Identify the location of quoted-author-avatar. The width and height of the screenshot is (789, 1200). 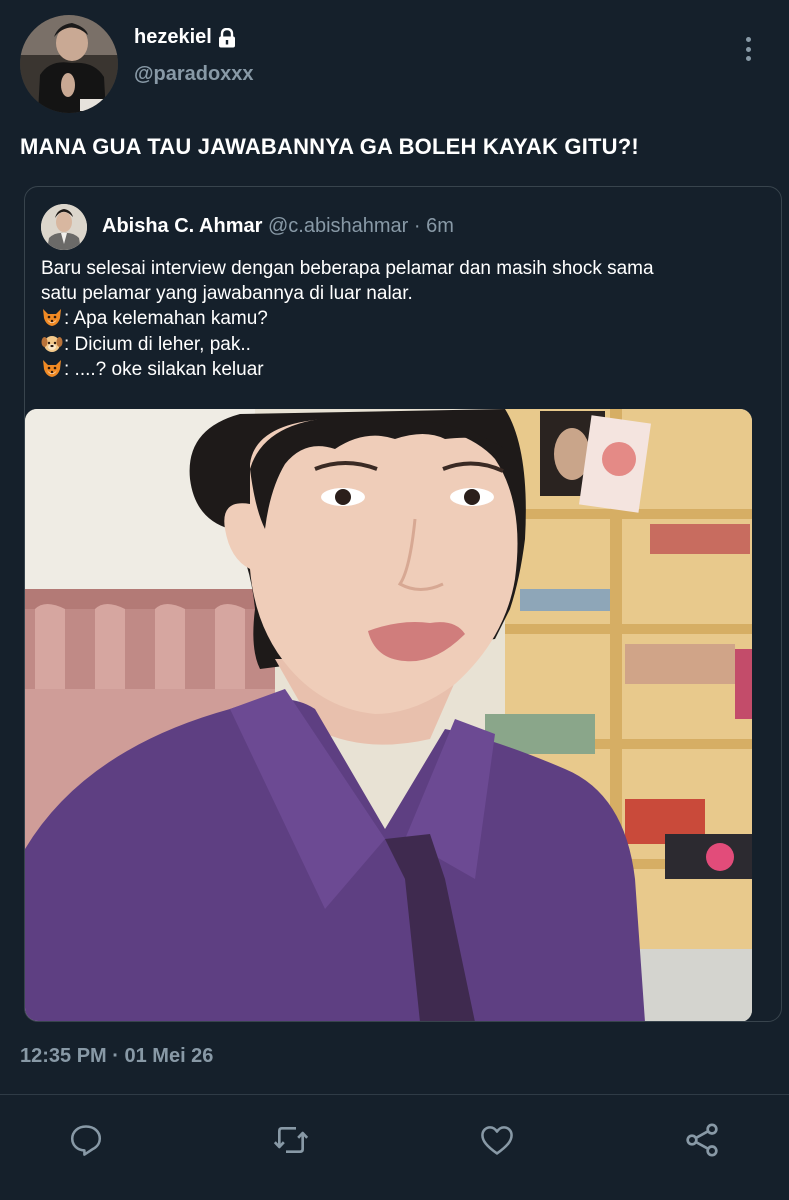
(64, 227).